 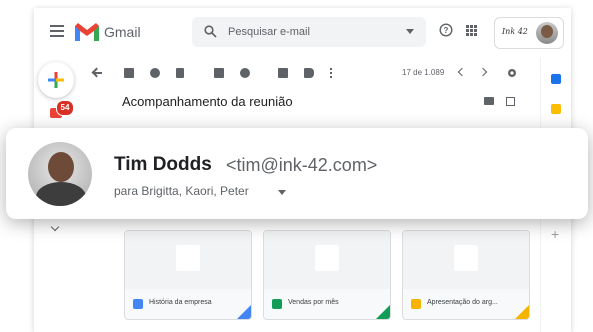 I want to click on search-input: Pesquisar e-mail, so click(x=269, y=32).